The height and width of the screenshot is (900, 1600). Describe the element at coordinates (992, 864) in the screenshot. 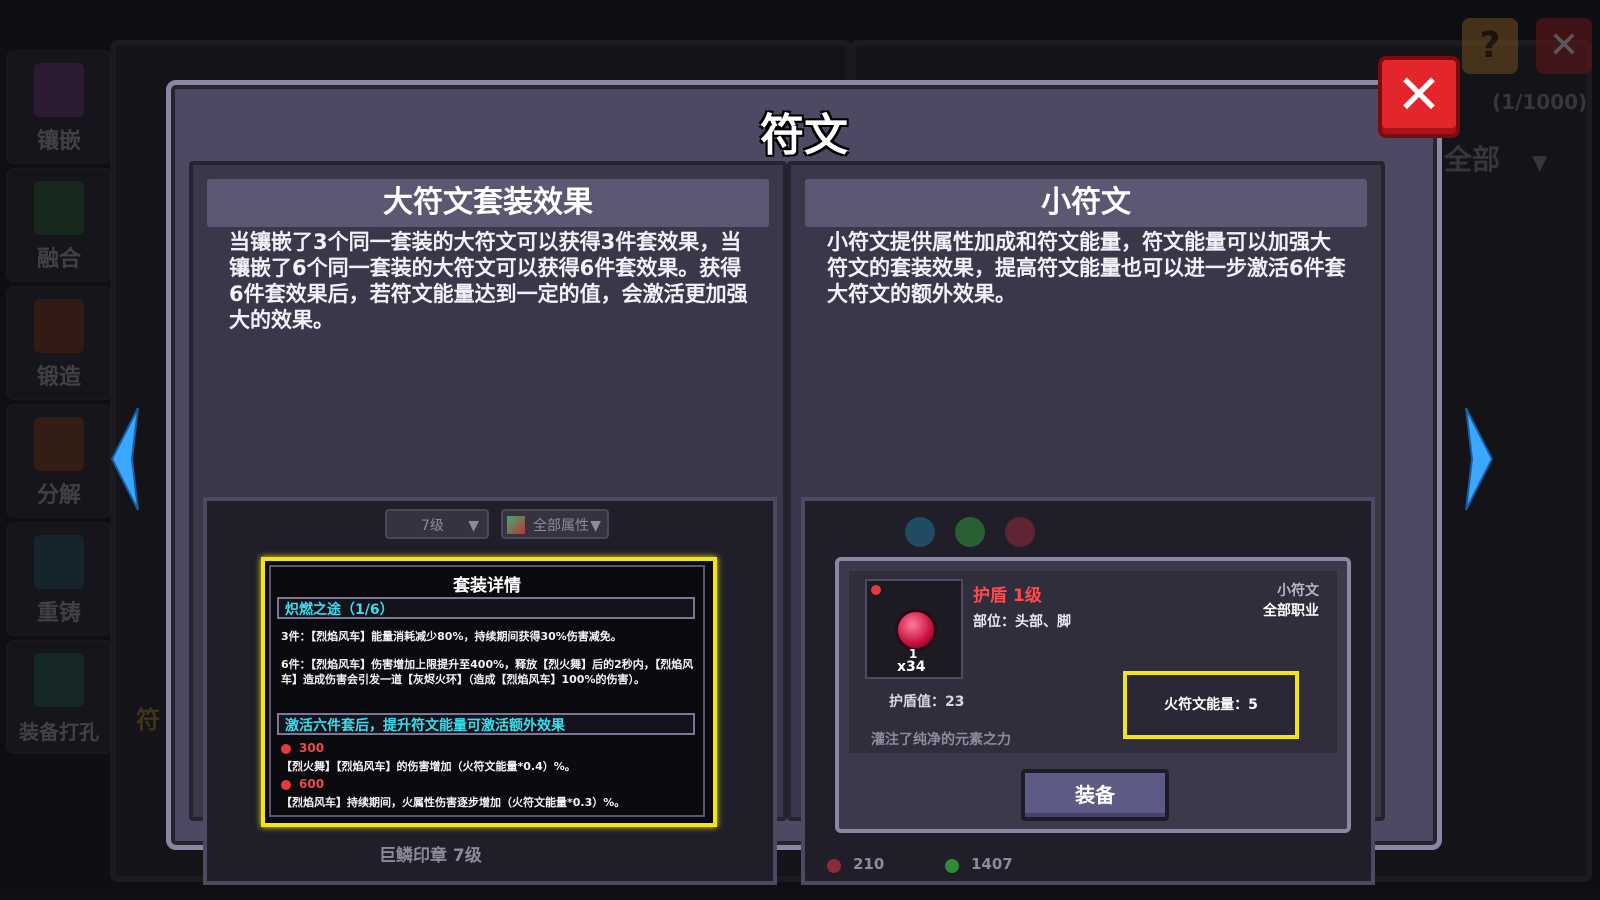

I see `footer-value: 1407` at that location.